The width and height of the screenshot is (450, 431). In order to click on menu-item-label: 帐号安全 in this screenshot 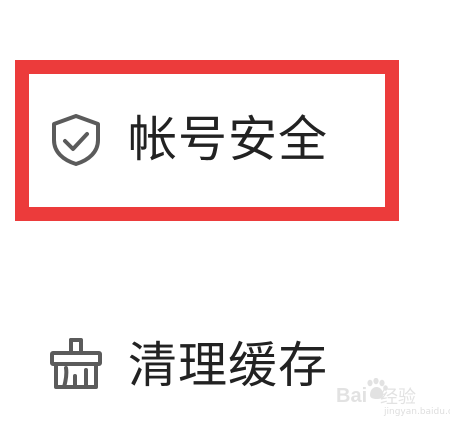, I will do `click(228, 139)`.